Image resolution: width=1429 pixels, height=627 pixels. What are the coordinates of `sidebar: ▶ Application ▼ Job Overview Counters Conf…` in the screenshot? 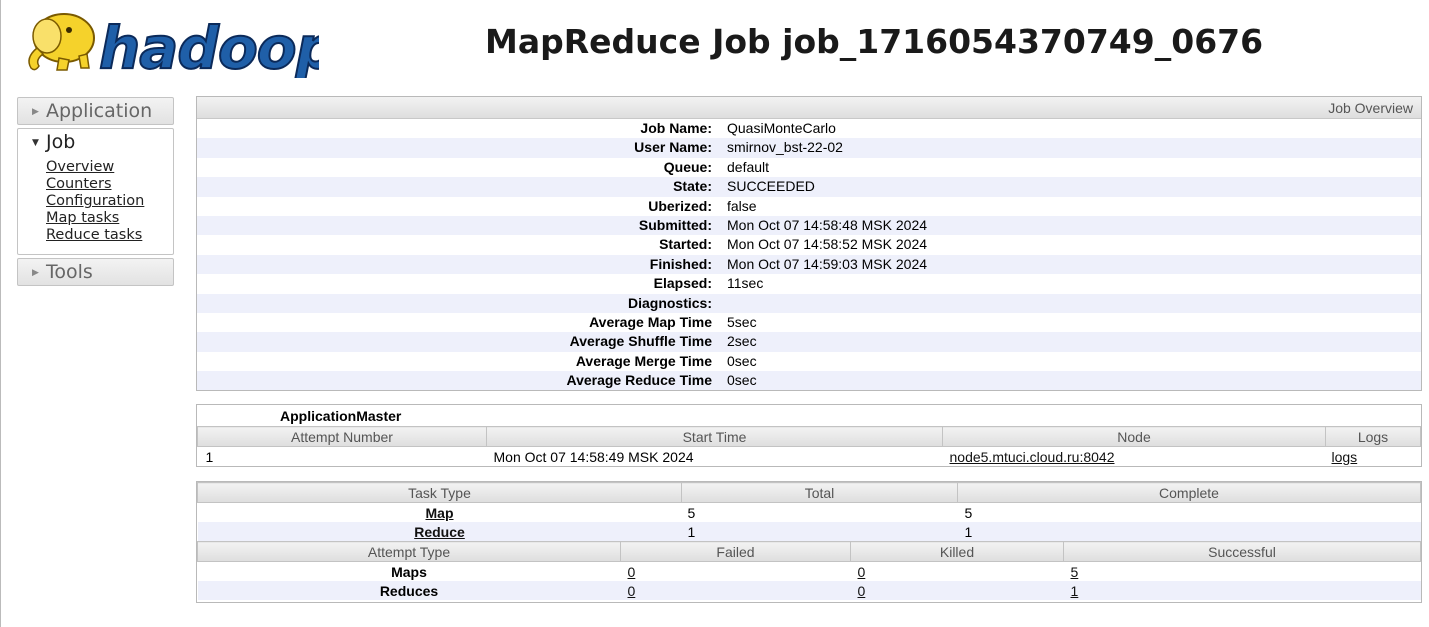 It's located at (95, 193).